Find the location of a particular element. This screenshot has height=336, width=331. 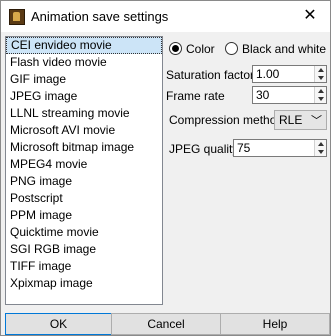

format-list-item: GIF image is located at coordinates (84, 79).